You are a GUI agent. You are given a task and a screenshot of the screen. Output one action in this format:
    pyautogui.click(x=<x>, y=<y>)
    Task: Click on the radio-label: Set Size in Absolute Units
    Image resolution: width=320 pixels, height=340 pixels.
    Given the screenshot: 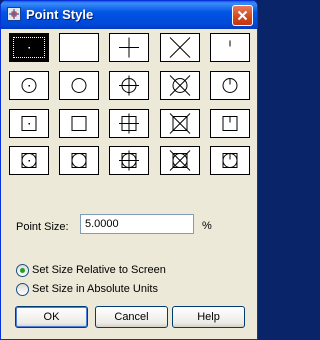 What is the action you would take?
    pyautogui.click(x=95, y=289)
    